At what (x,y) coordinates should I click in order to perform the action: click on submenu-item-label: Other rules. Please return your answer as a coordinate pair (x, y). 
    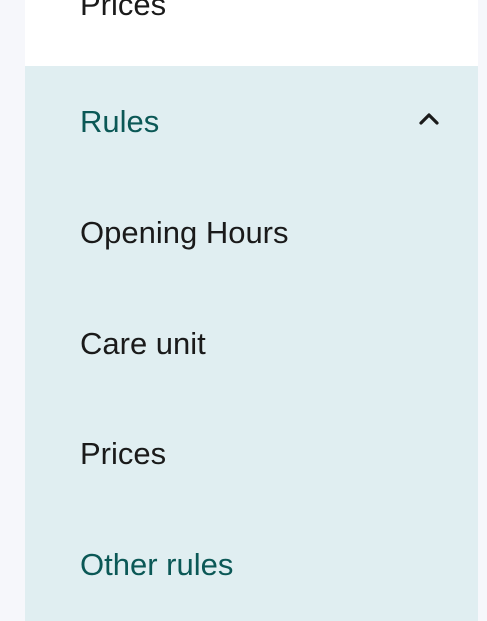
    Looking at the image, I should click on (157, 564).